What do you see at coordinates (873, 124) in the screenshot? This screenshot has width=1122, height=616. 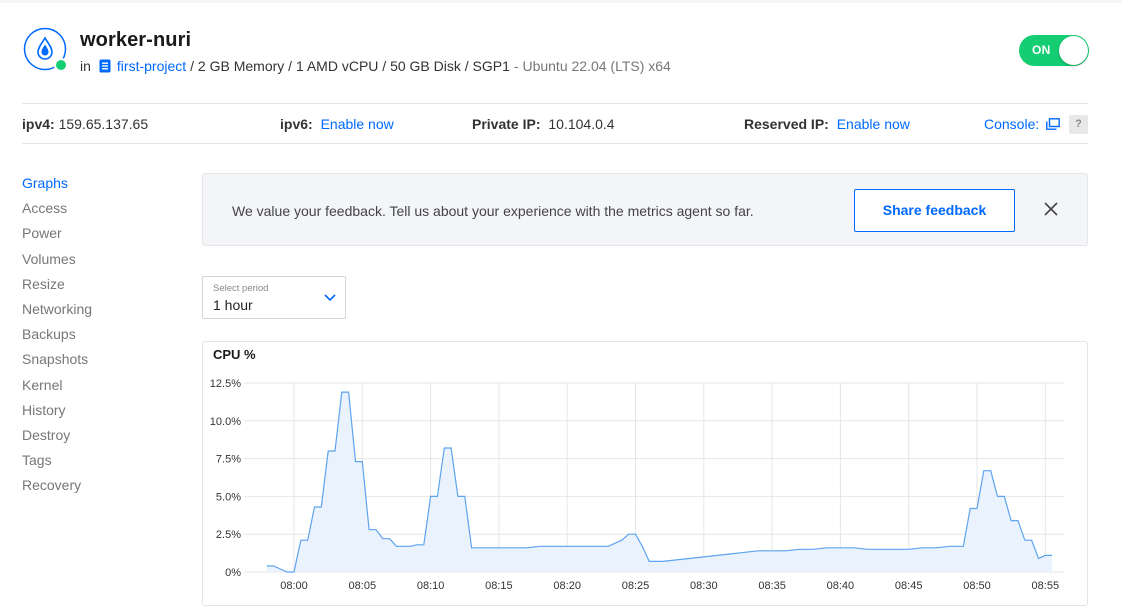 I see `reserved-ip-enable-link: Enable now` at bounding box center [873, 124].